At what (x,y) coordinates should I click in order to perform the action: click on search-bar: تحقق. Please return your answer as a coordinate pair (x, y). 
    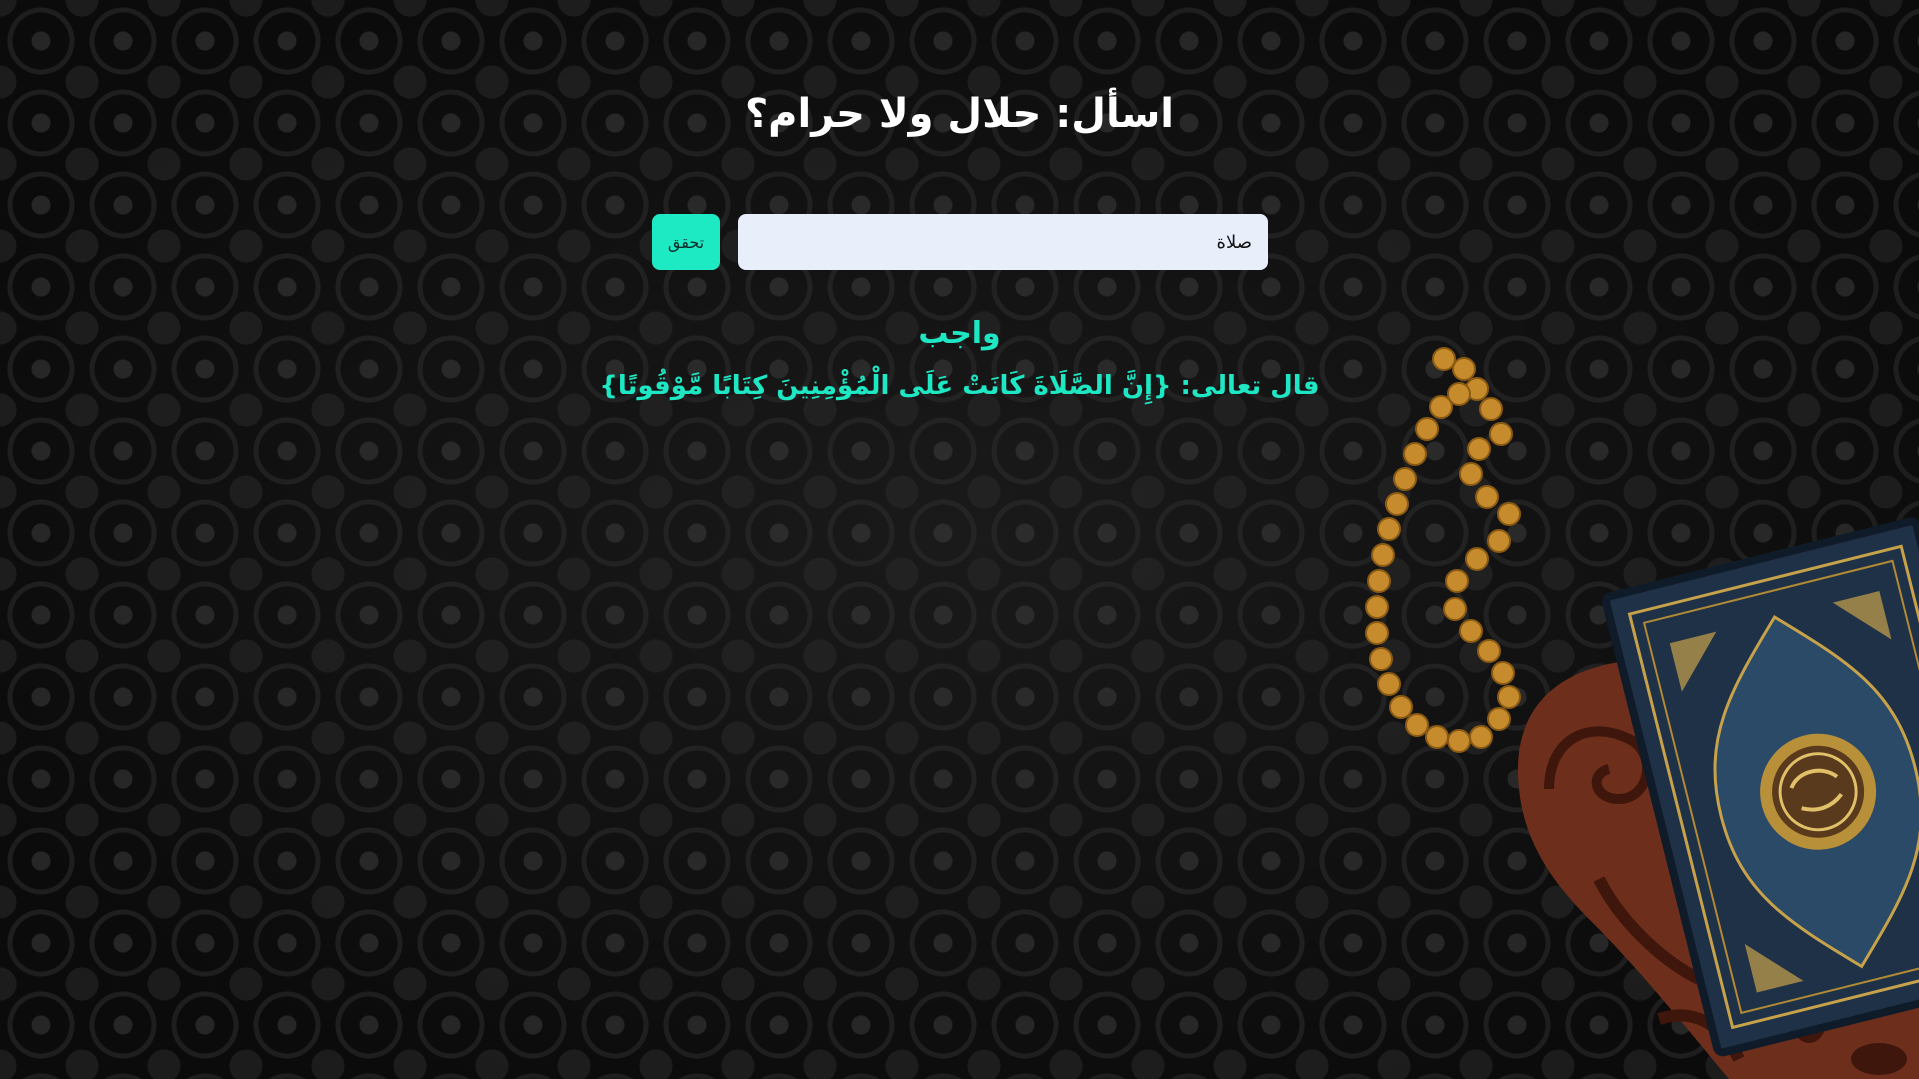
    Looking at the image, I should click on (960, 242).